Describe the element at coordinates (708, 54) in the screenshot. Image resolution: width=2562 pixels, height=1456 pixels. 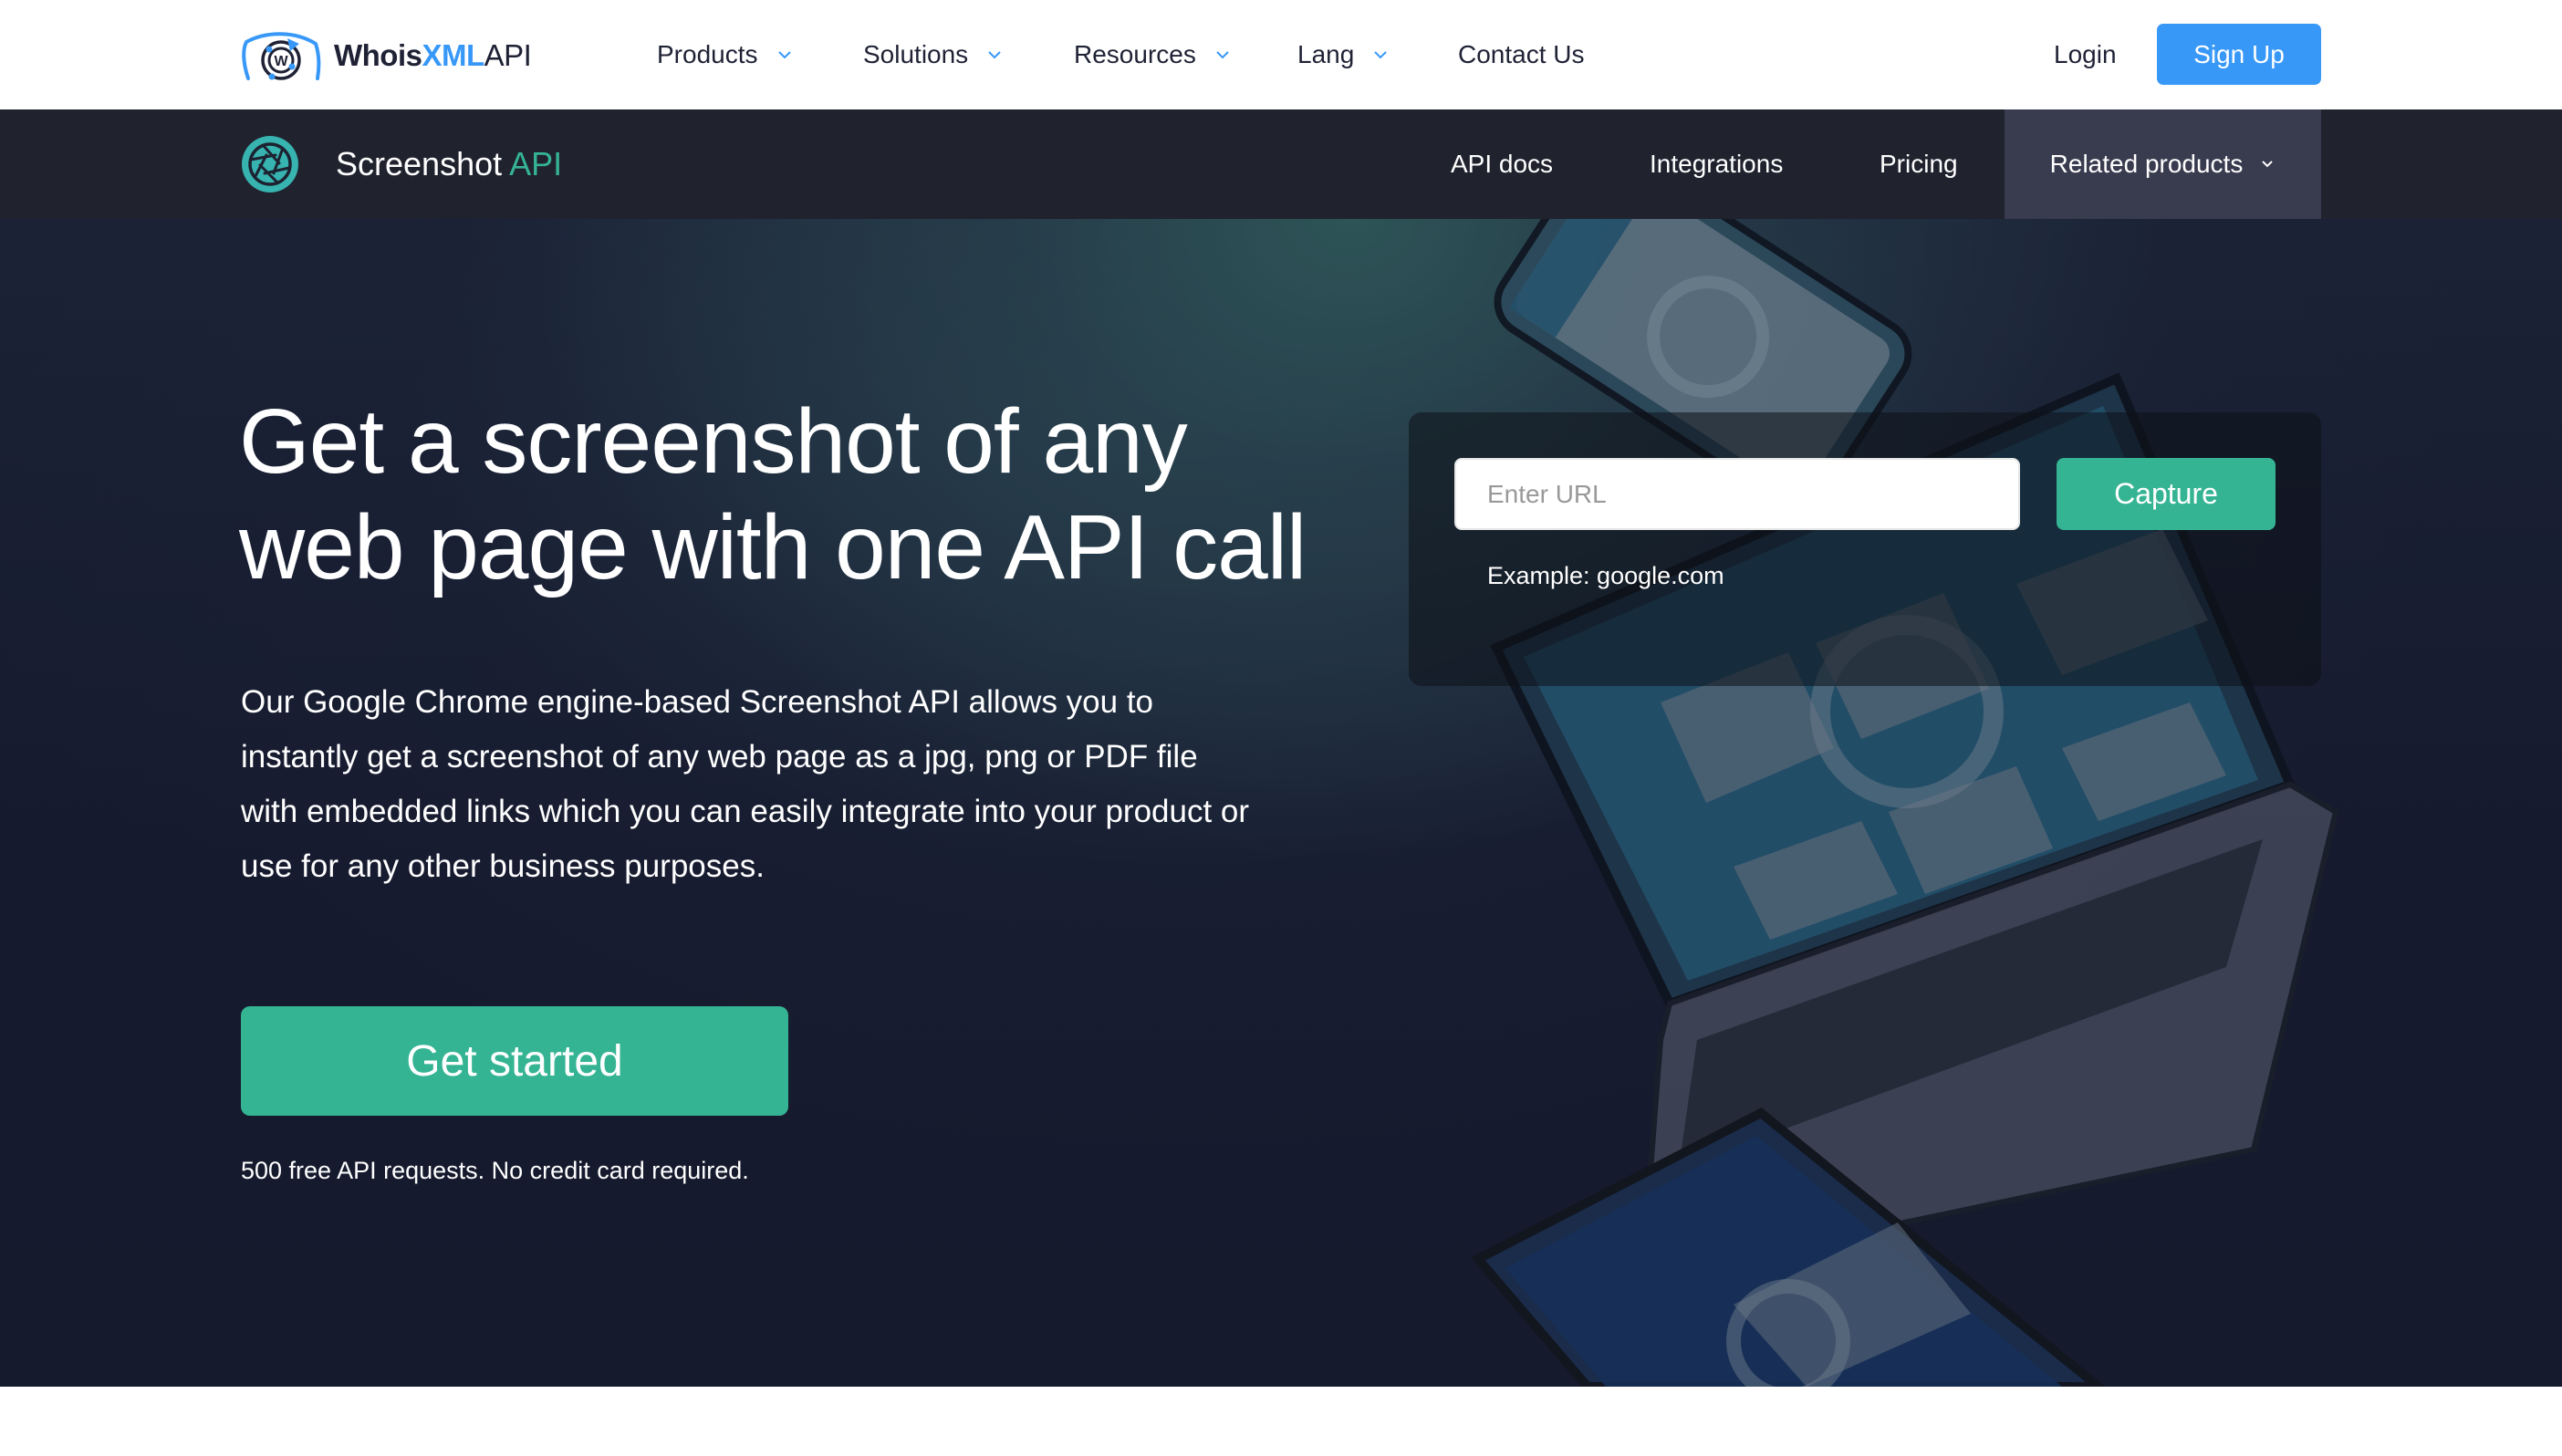
I see `nav-products-label: Products` at that location.